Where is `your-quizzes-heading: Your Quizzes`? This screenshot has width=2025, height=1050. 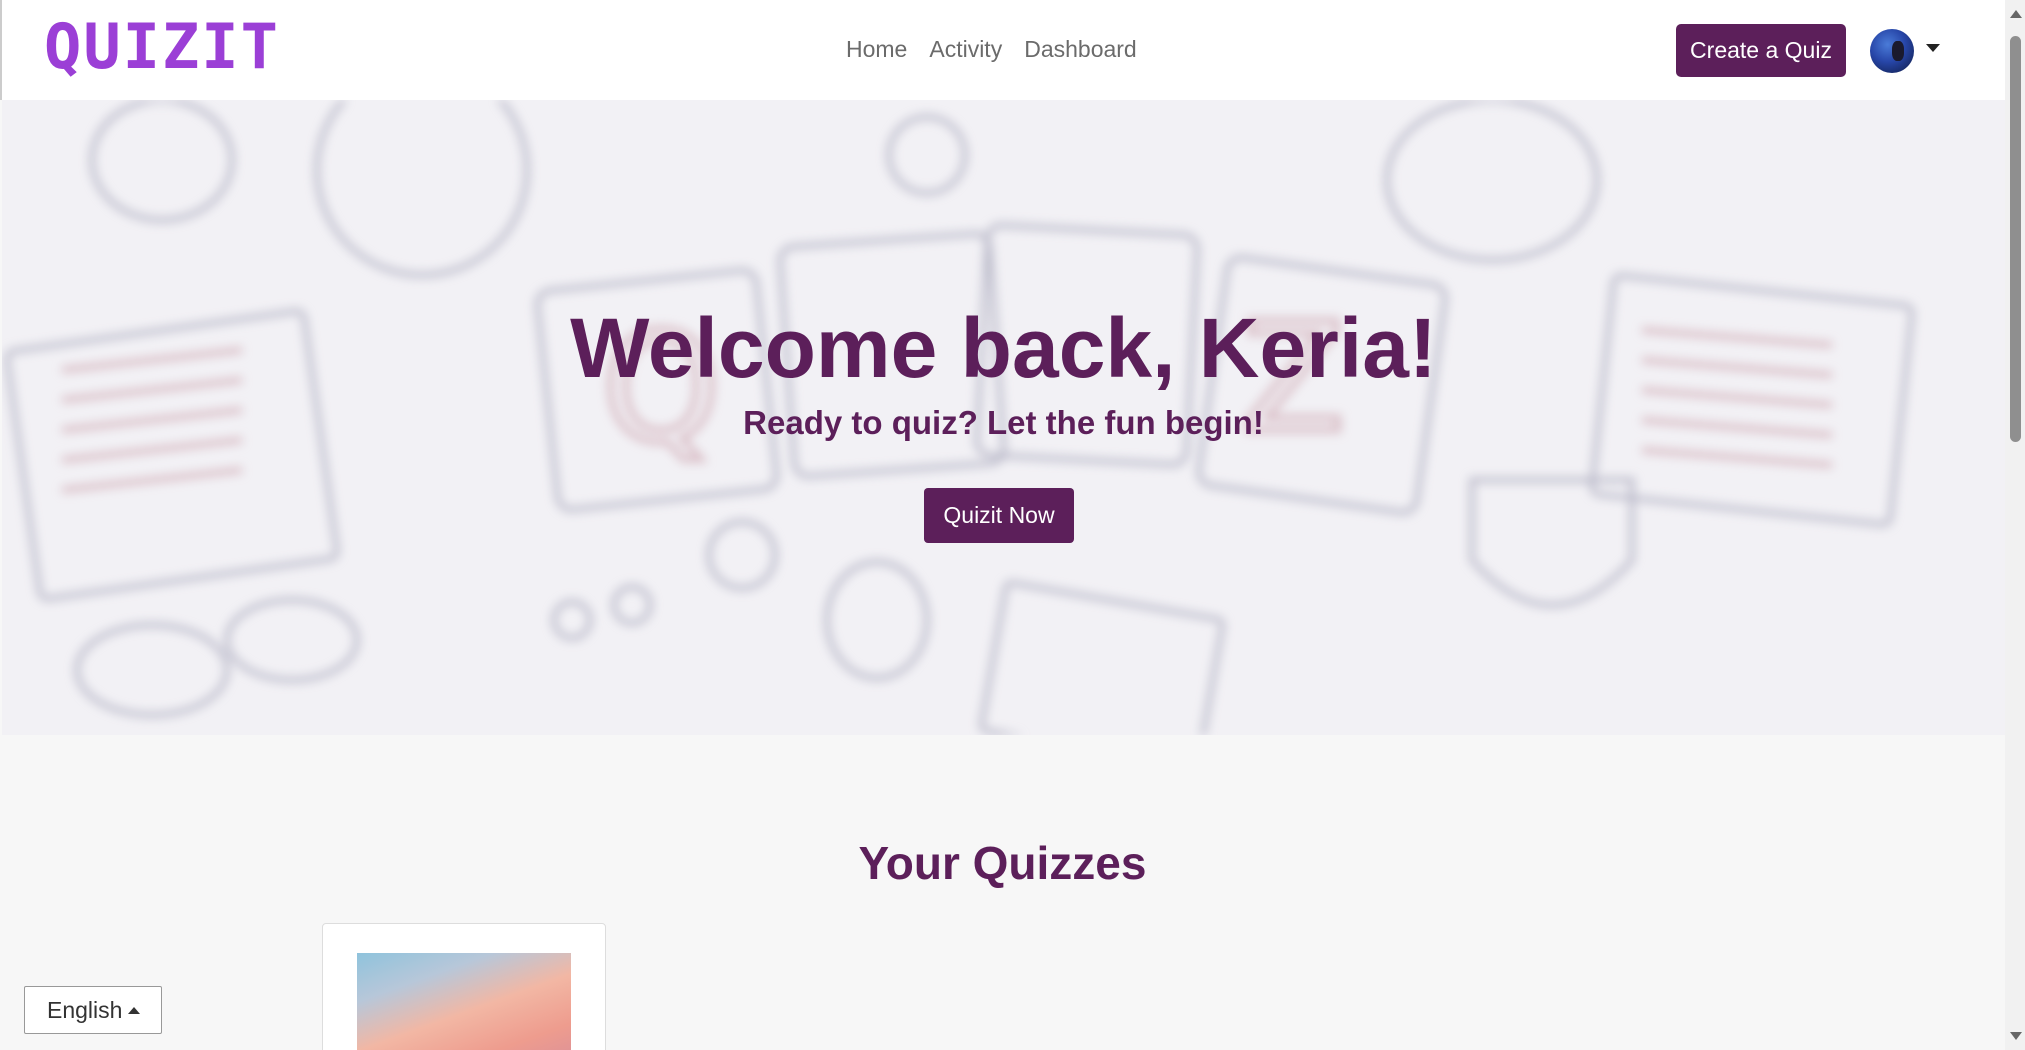 your-quizzes-heading: Your Quizzes is located at coordinates (1002, 863).